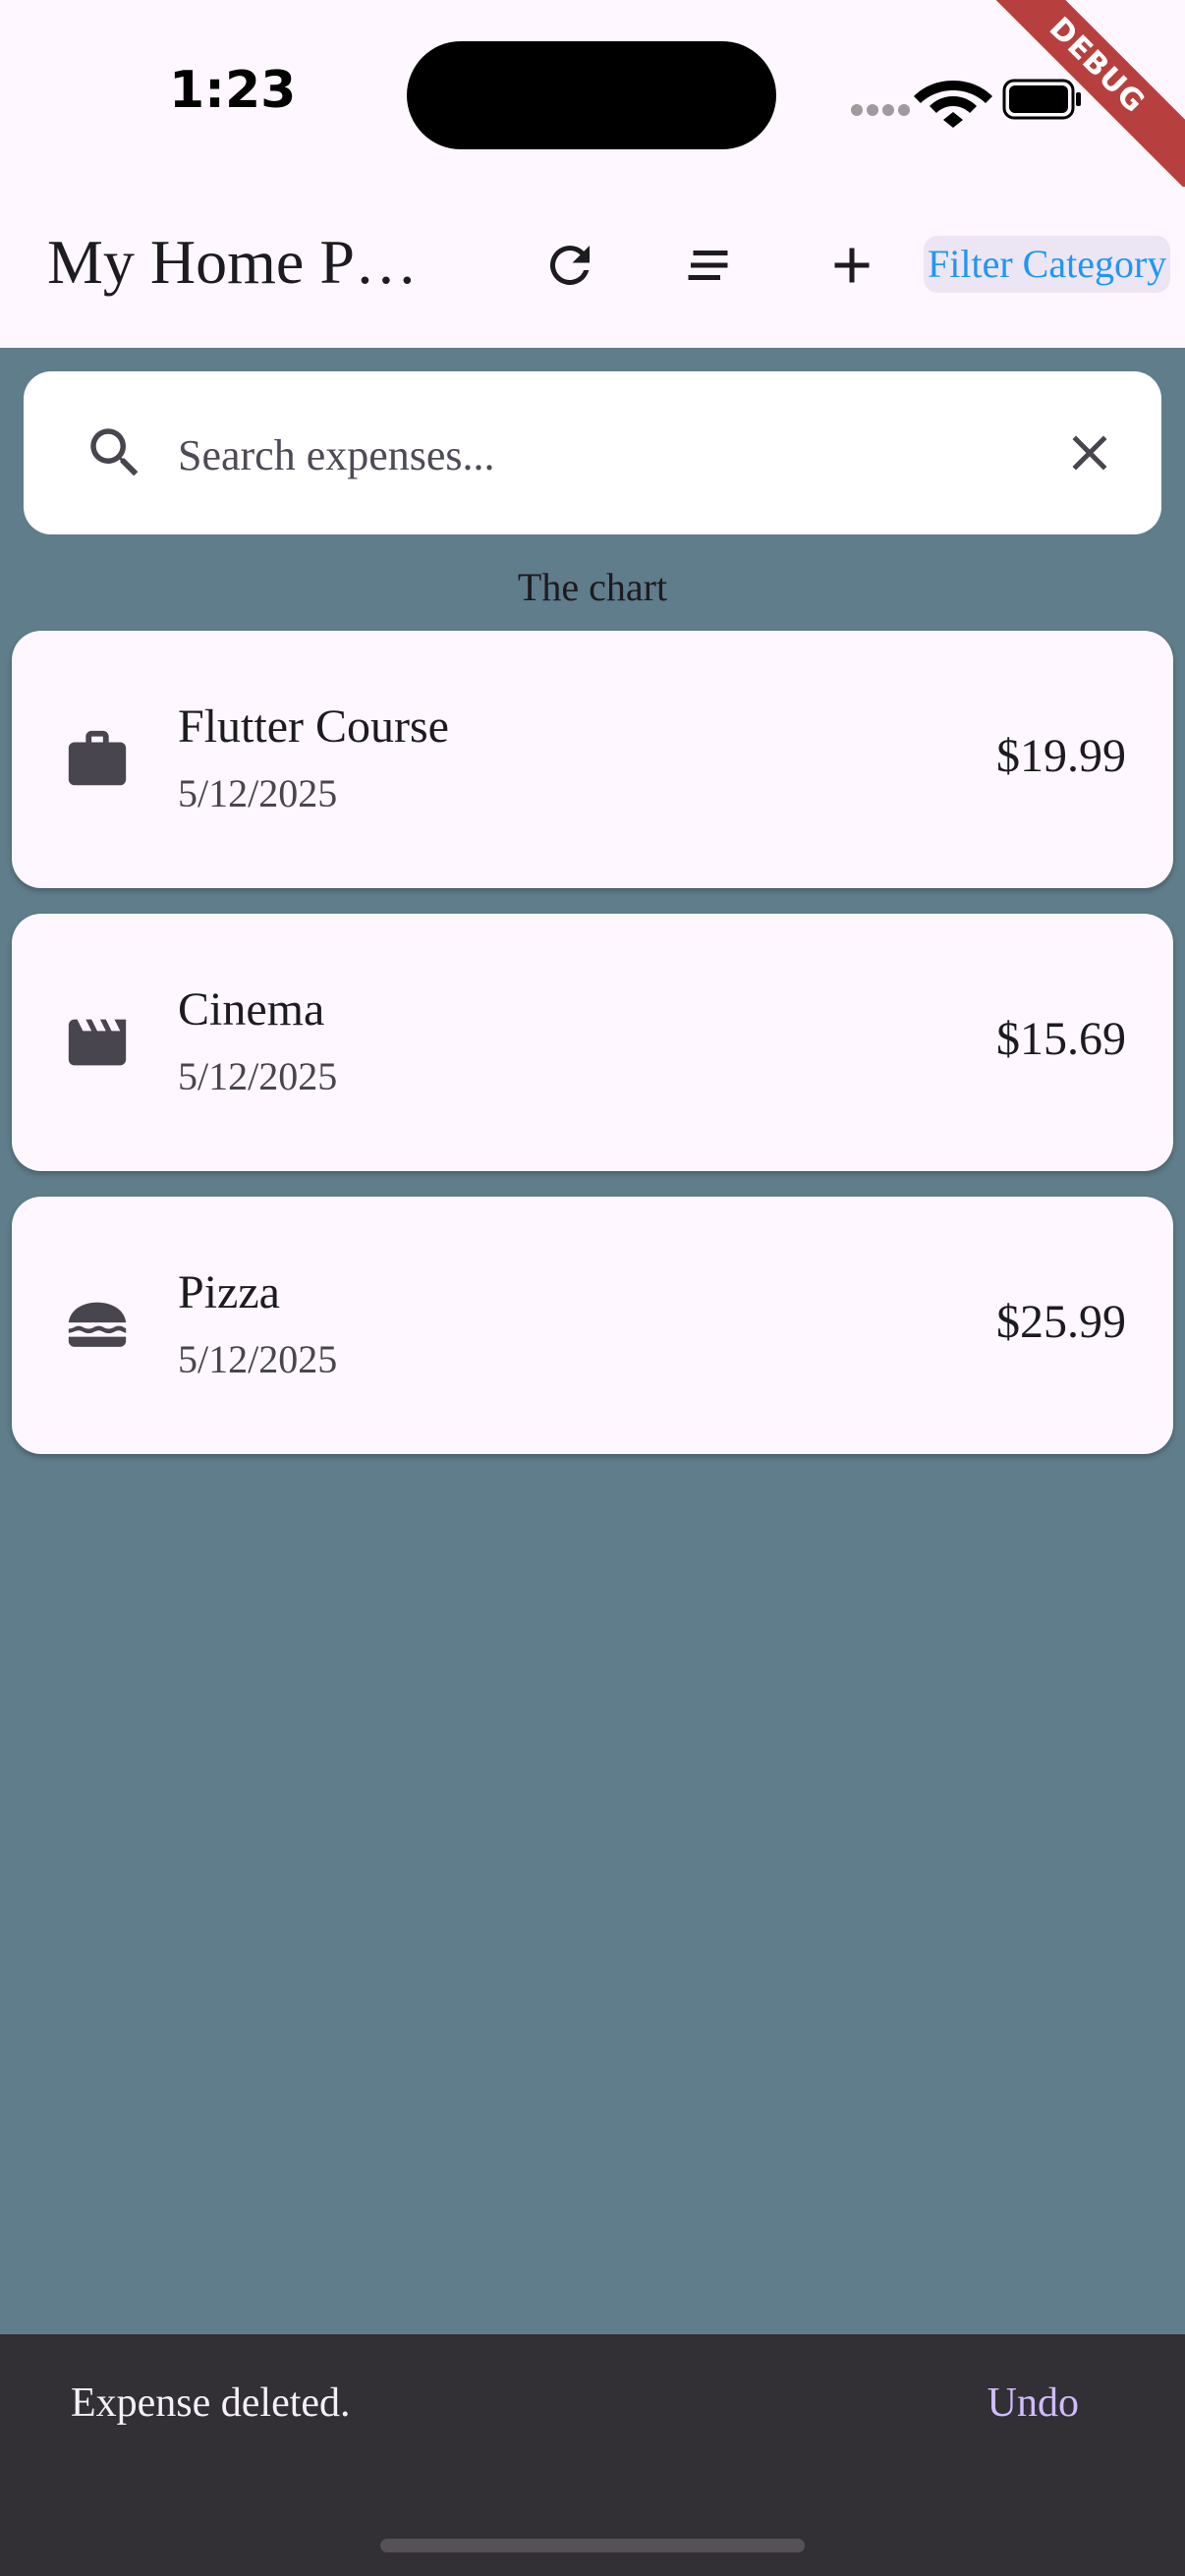 This screenshot has height=2576, width=1185. I want to click on expense-item: Pizza 5/12/2025 $25.99, so click(592, 1325).